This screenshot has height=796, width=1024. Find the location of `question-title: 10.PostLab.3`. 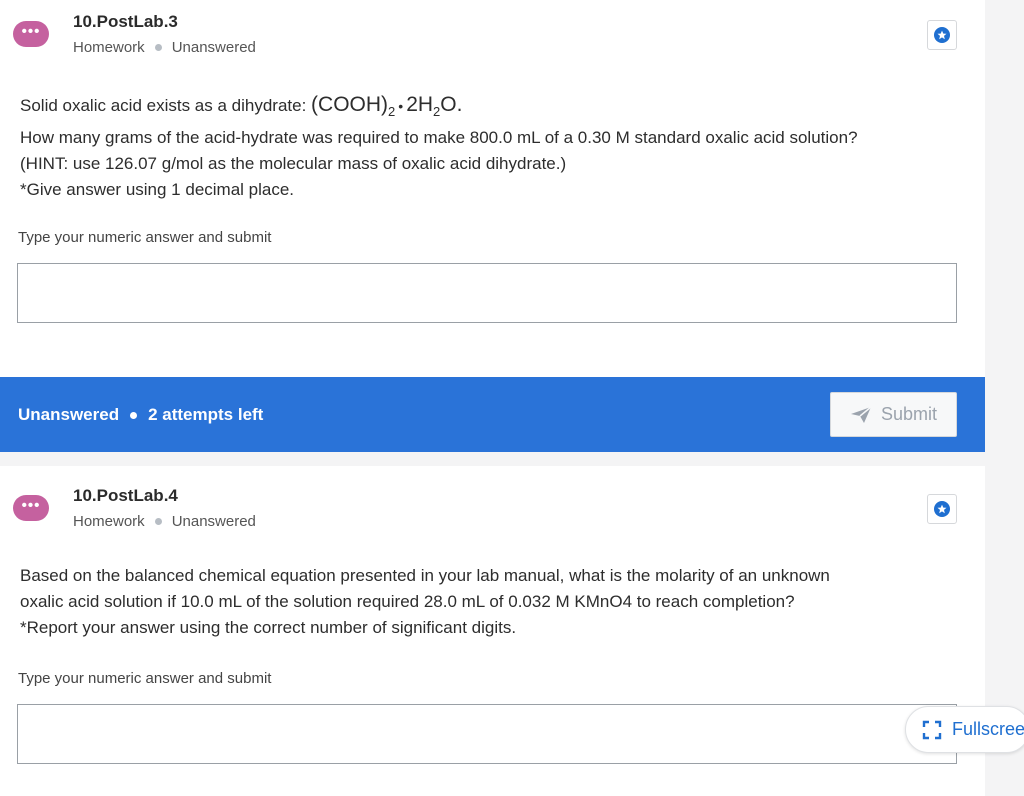

question-title: 10.PostLab.3 is located at coordinates (125, 21).